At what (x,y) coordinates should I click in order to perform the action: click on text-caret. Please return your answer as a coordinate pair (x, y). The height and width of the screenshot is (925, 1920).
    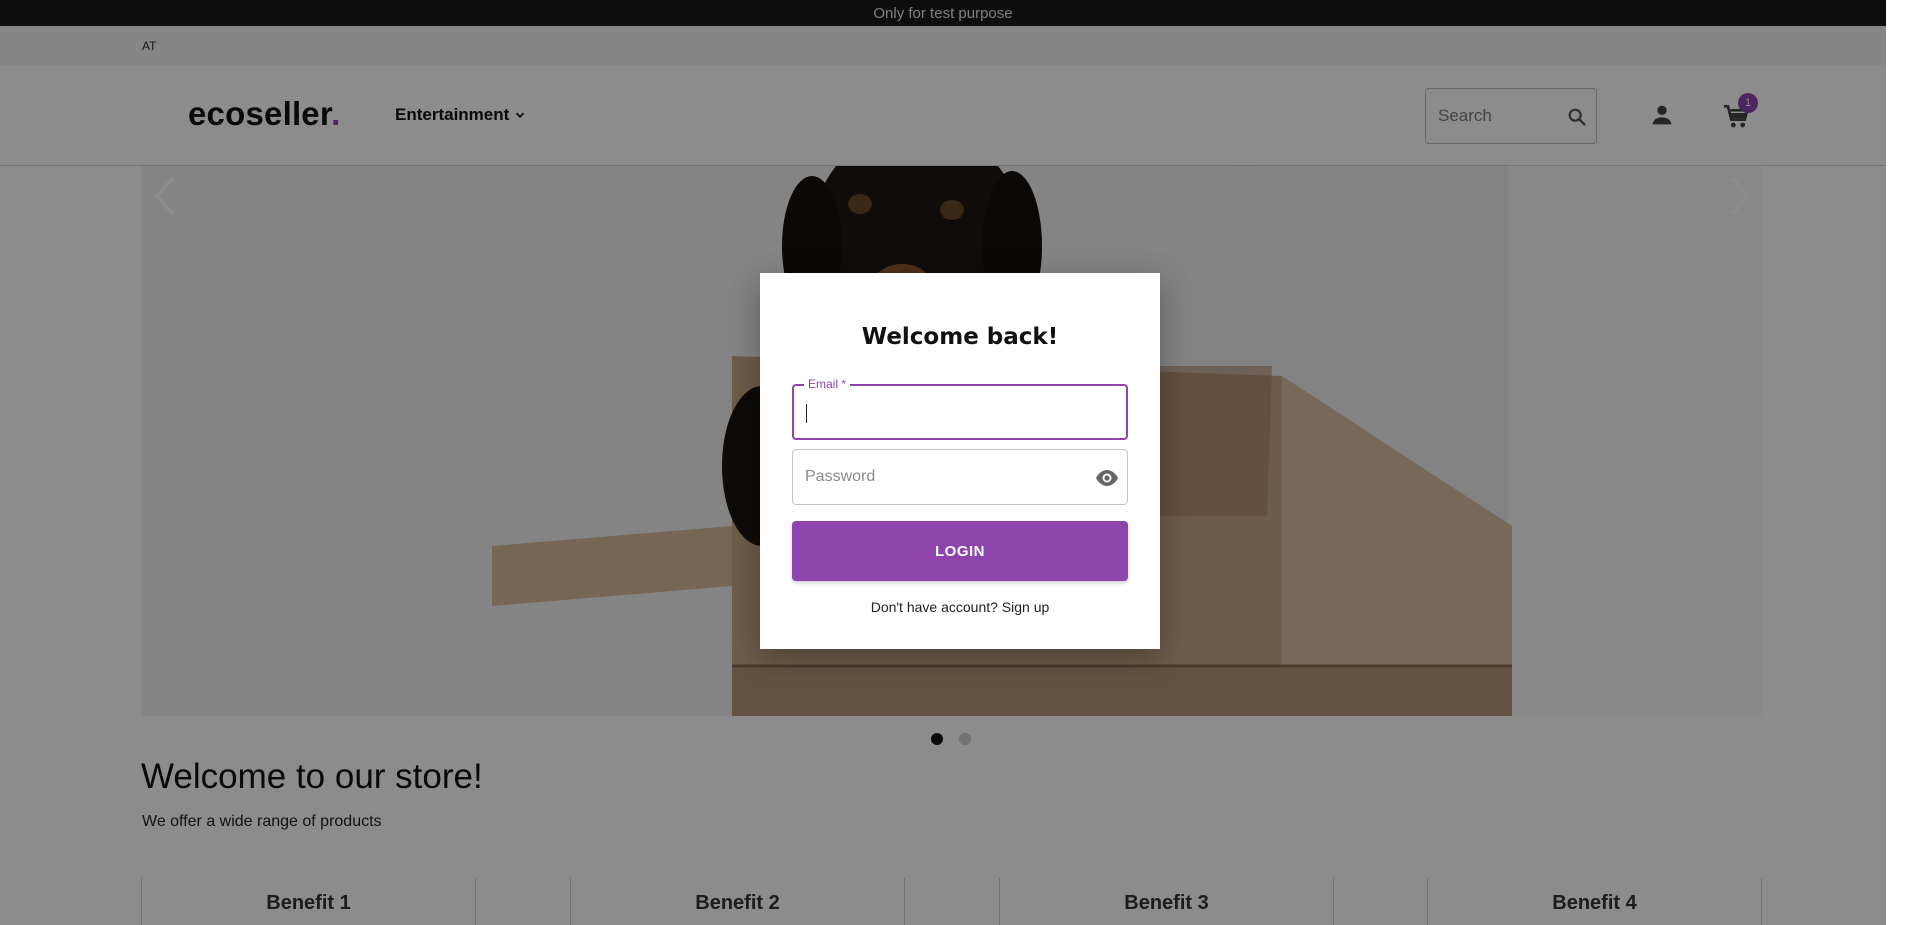
    Looking at the image, I should click on (806, 413).